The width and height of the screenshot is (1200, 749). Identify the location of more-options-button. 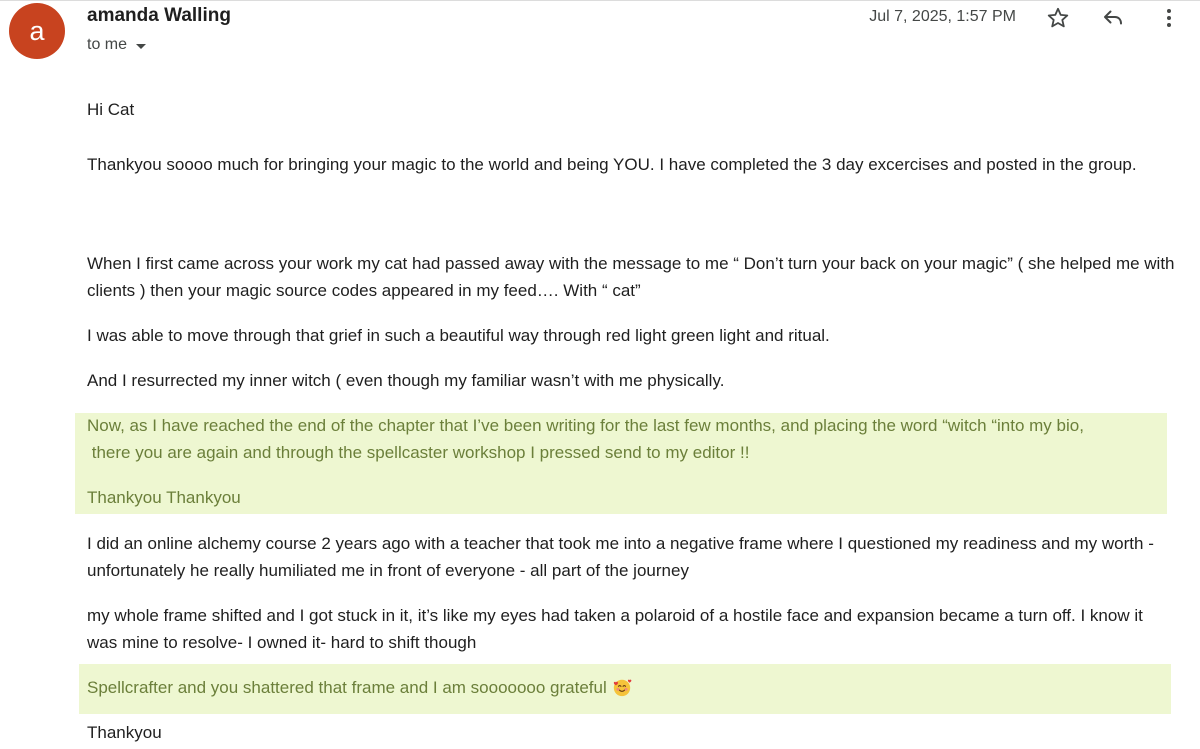
(1169, 18).